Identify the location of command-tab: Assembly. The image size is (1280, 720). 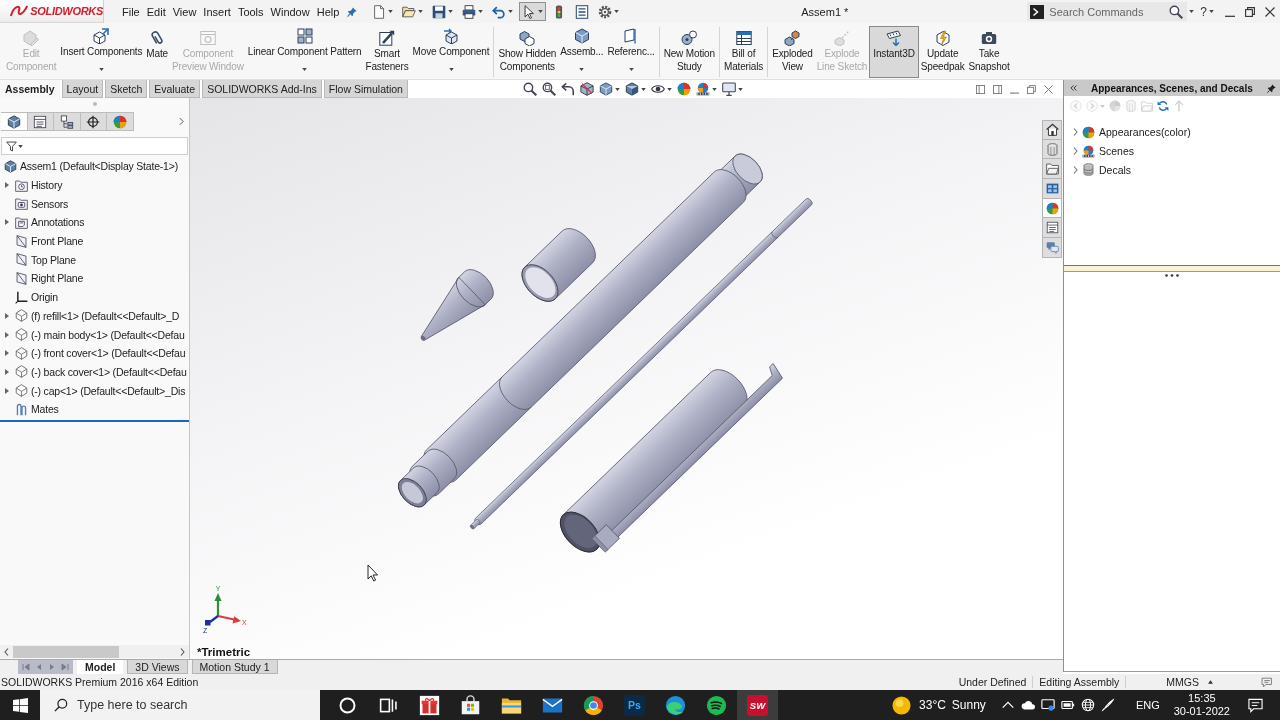
(30, 89).